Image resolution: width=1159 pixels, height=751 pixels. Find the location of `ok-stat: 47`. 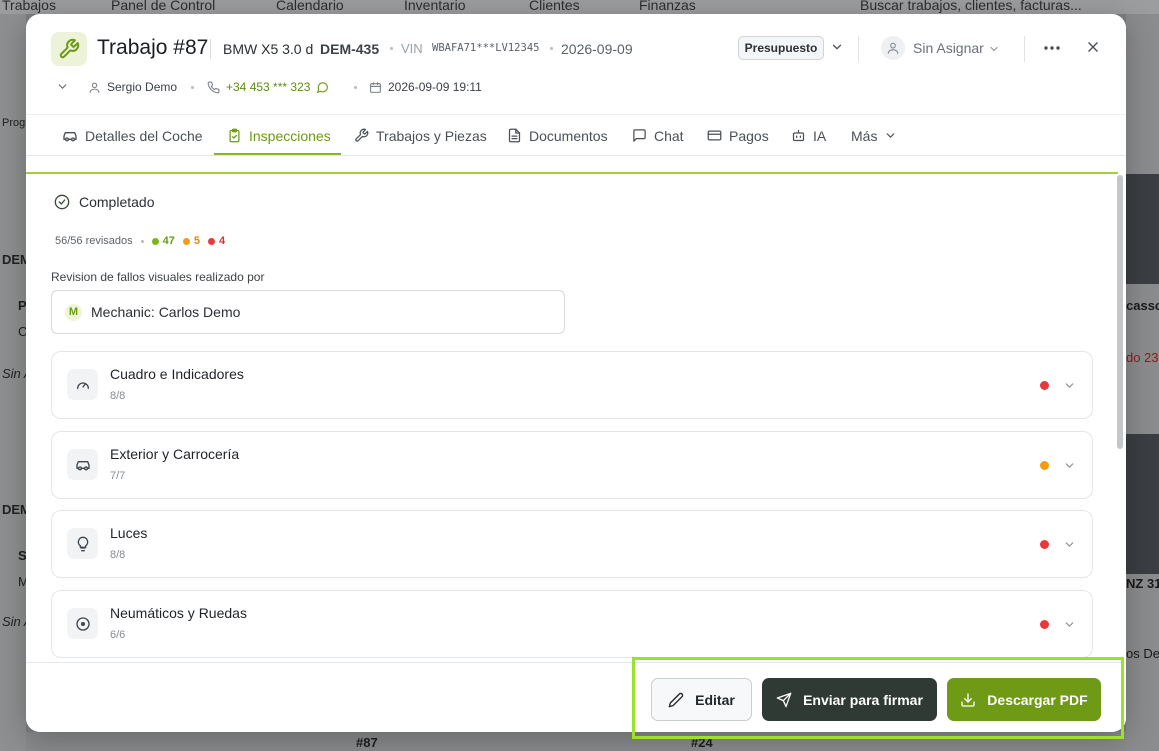

ok-stat: 47 is located at coordinates (163, 241).